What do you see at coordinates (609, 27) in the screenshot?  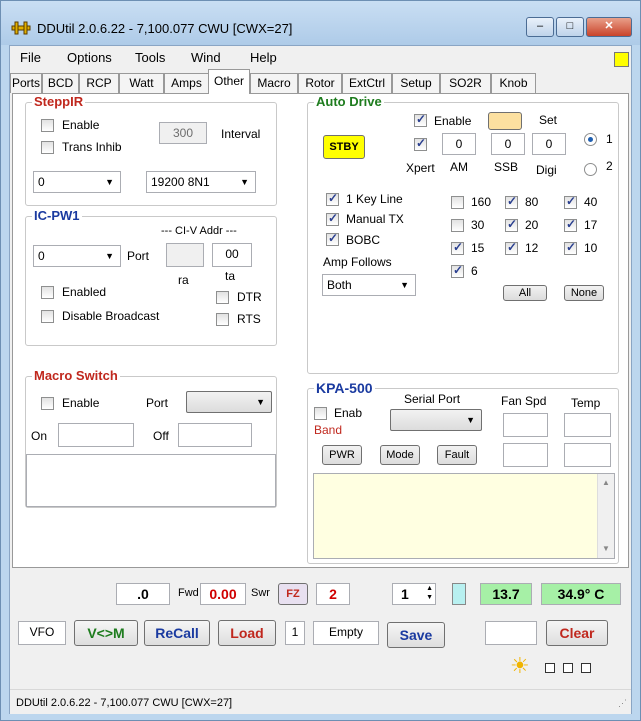 I see `close-button: ✕` at bounding box center [609, 27].